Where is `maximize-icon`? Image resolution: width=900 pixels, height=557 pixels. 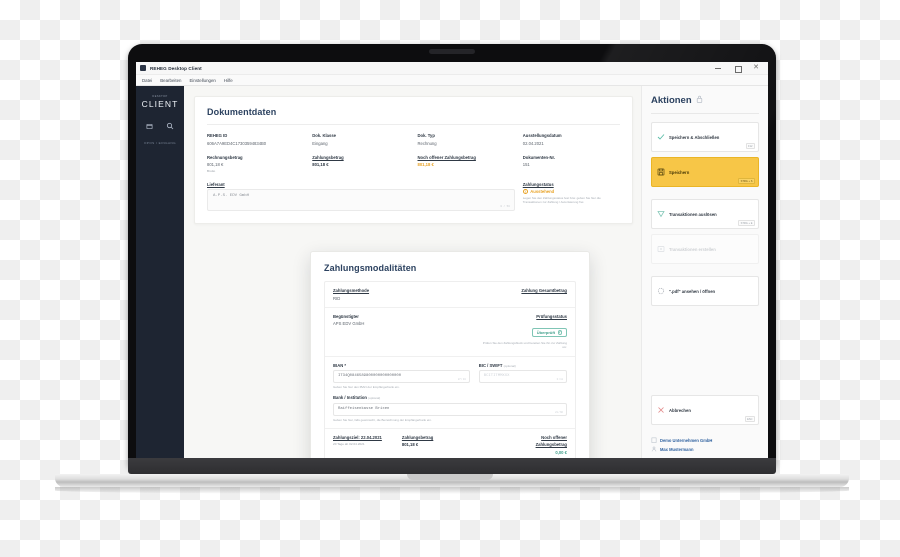 maximize-icon is located at coordinates (738, 69).